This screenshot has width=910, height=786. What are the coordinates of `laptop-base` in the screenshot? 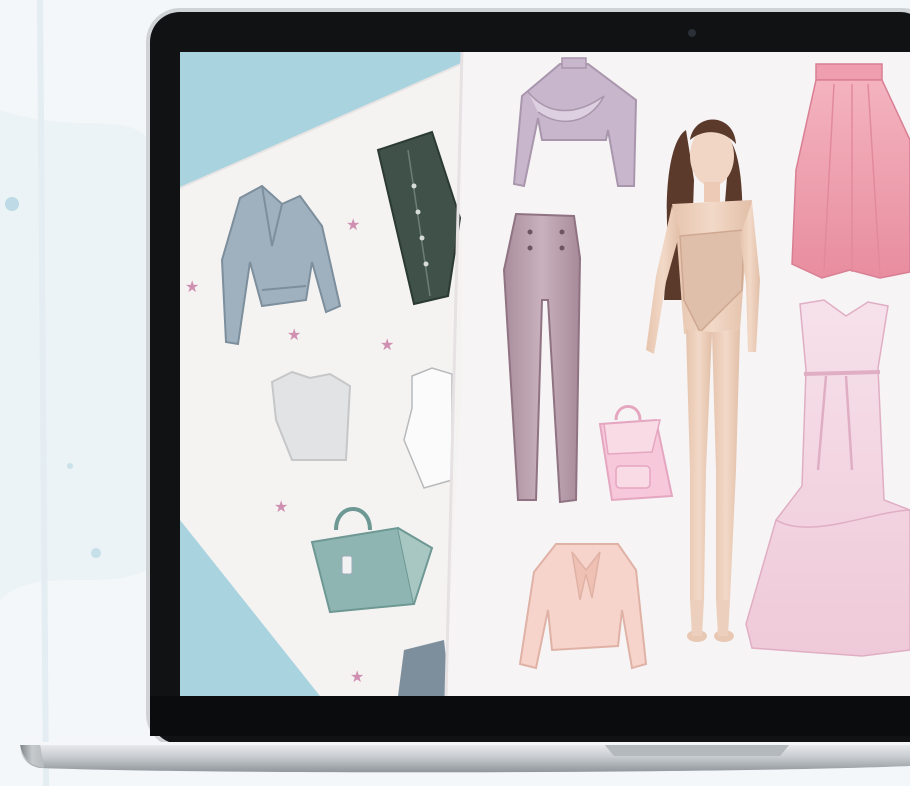 It's located at (465, 757).